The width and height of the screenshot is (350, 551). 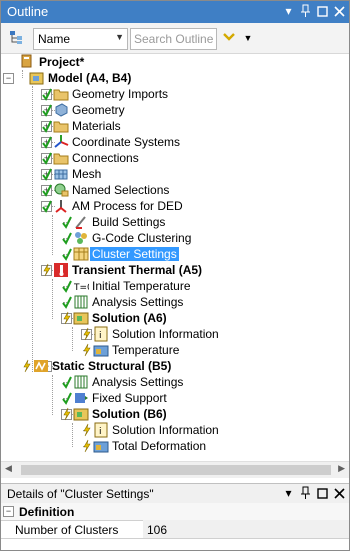 I want to click on details-group-definition: − Definition, so click(x=175, y=512).